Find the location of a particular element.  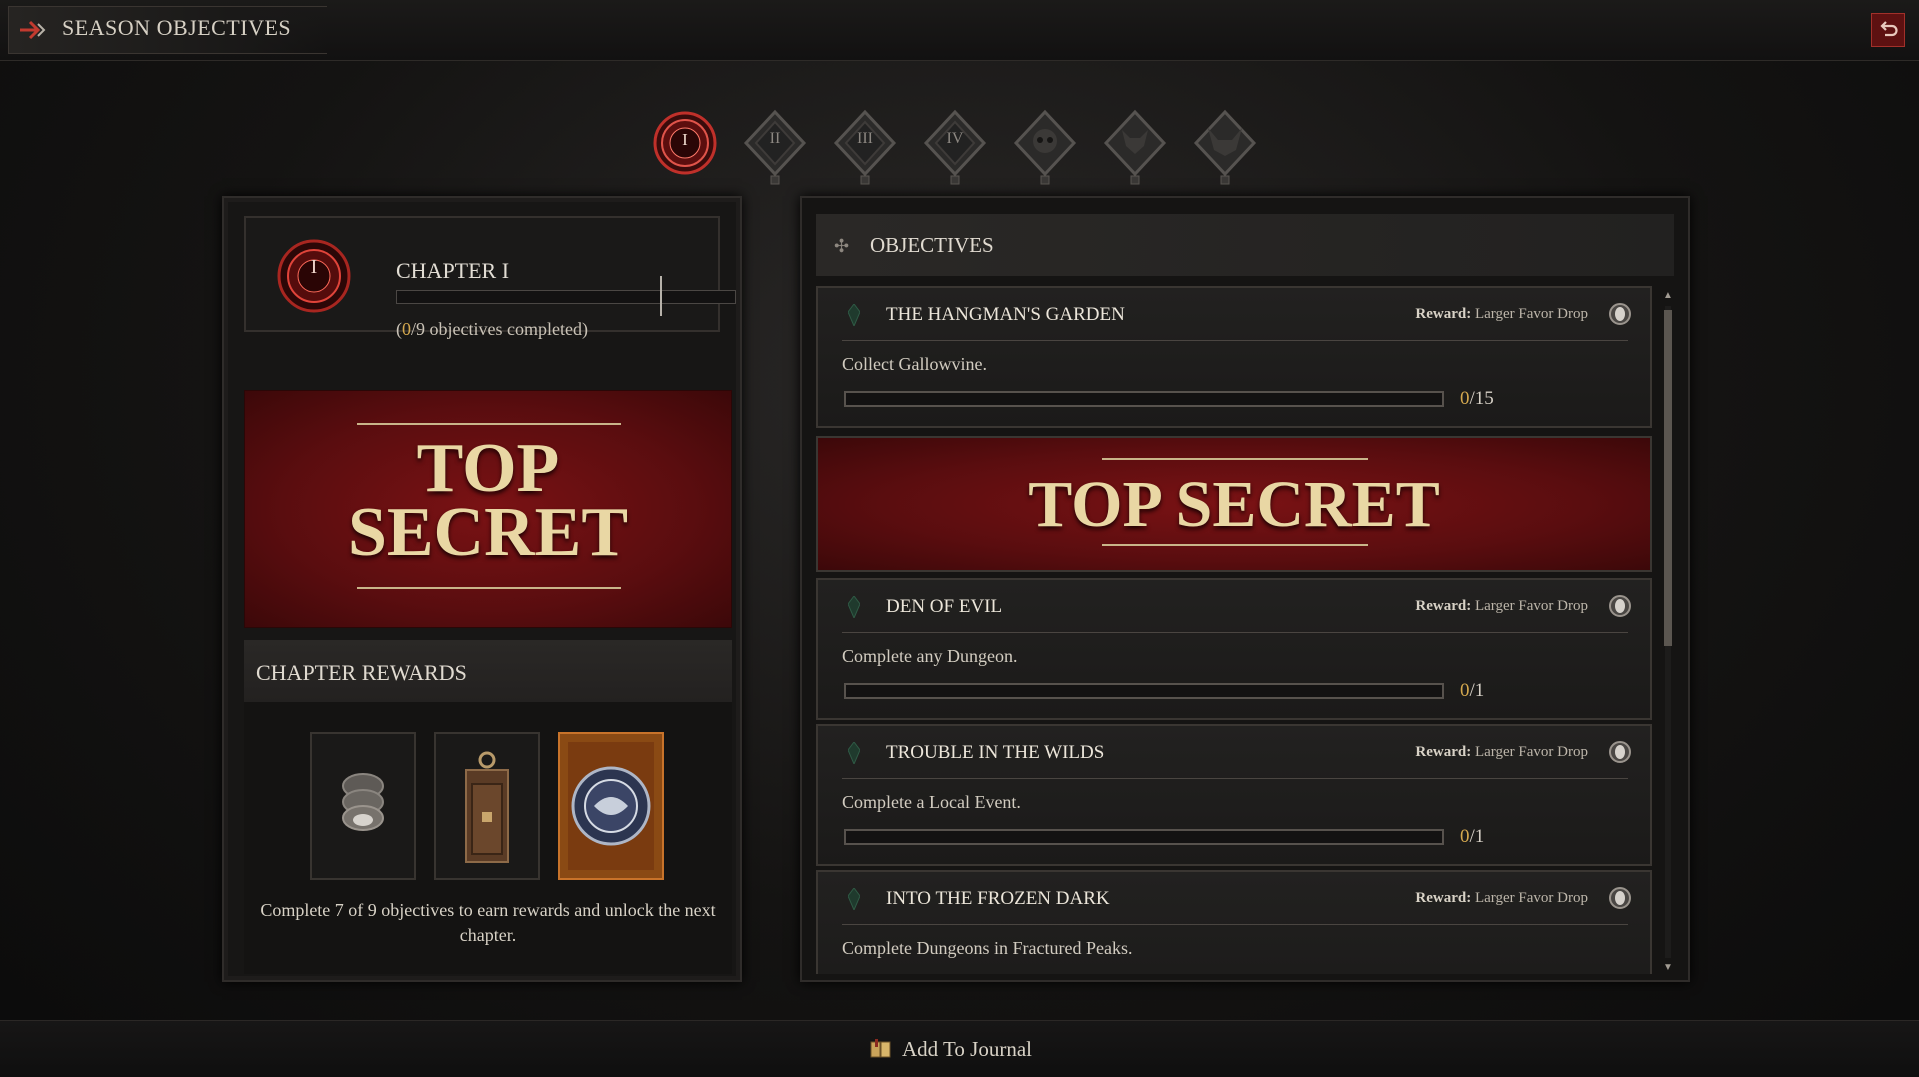

chapter-progress-bar is located at coordinates (566, 297).